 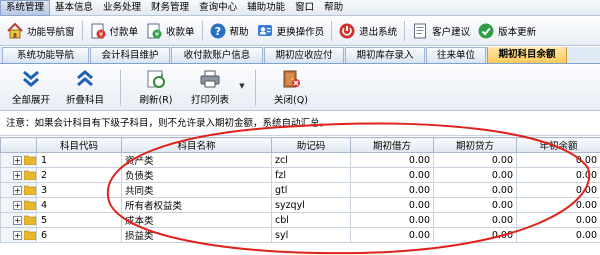 What do you see at coordinates (441, 31) in the screenshot?
I see `suggestion-button: 客户建议` at bounding box center [441, 31].